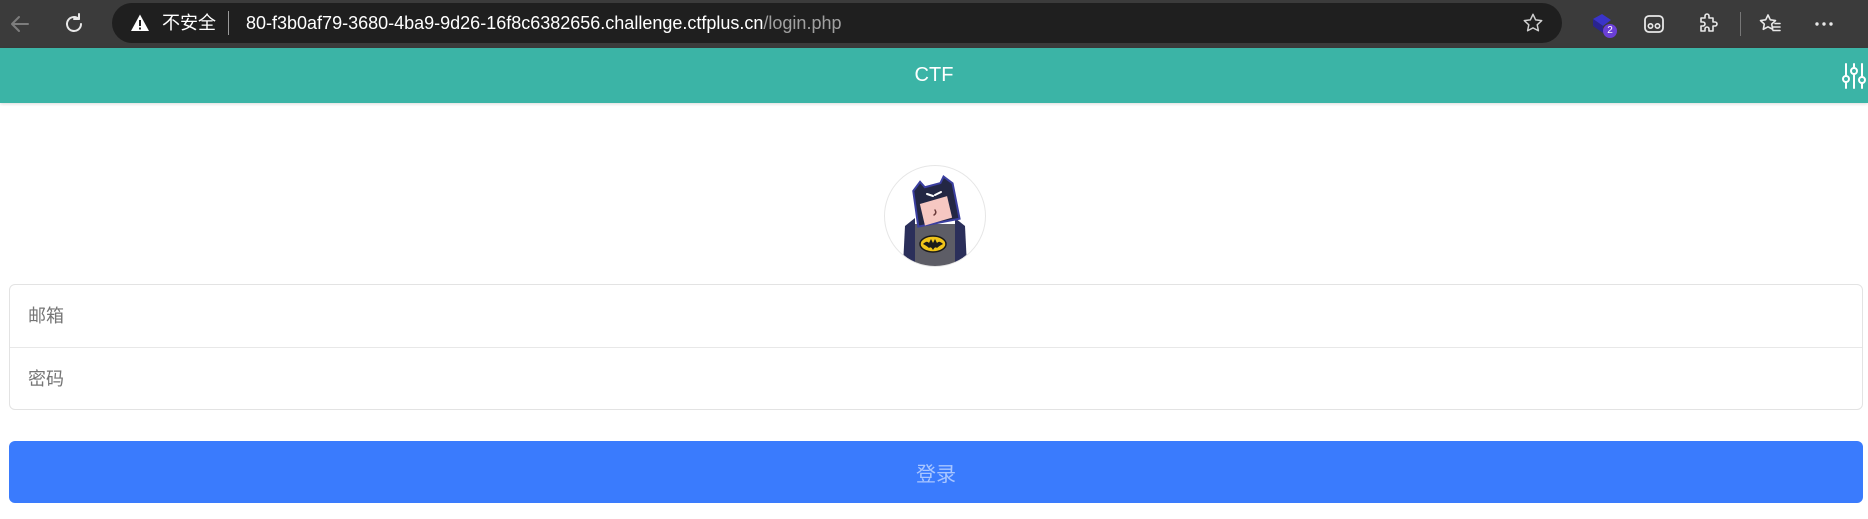 The image size is (1868, 519). Describe the element at coordinates (935, 220) in the screenshot. I see `batman-avatar` at that location.